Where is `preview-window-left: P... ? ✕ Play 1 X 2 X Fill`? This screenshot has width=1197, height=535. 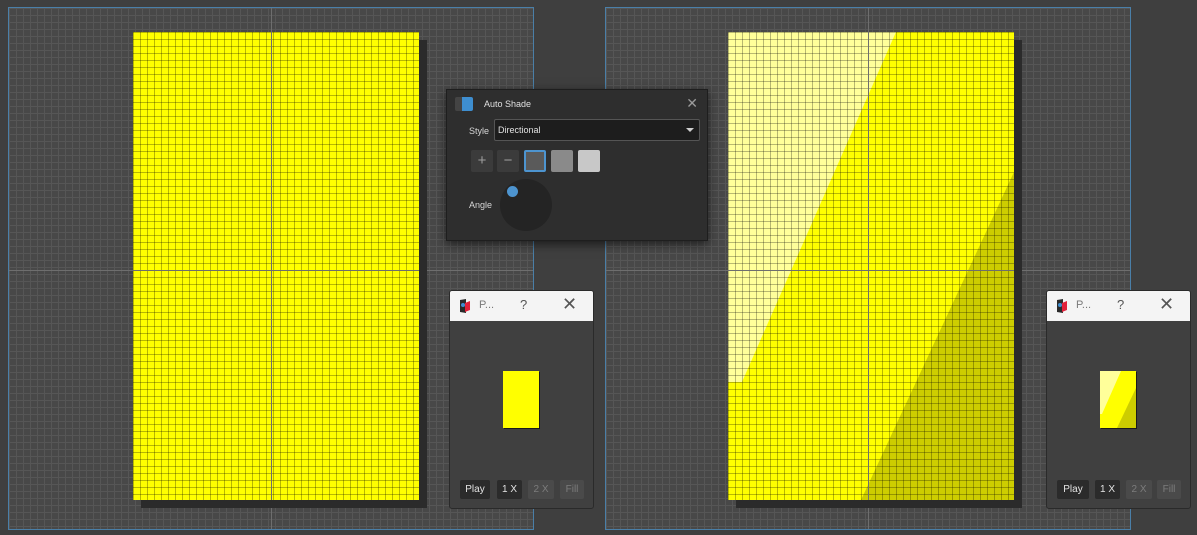 preview-window-left: P... ? ✕ Play 1 X 2 X Fill is located at coordinates (521, 399).